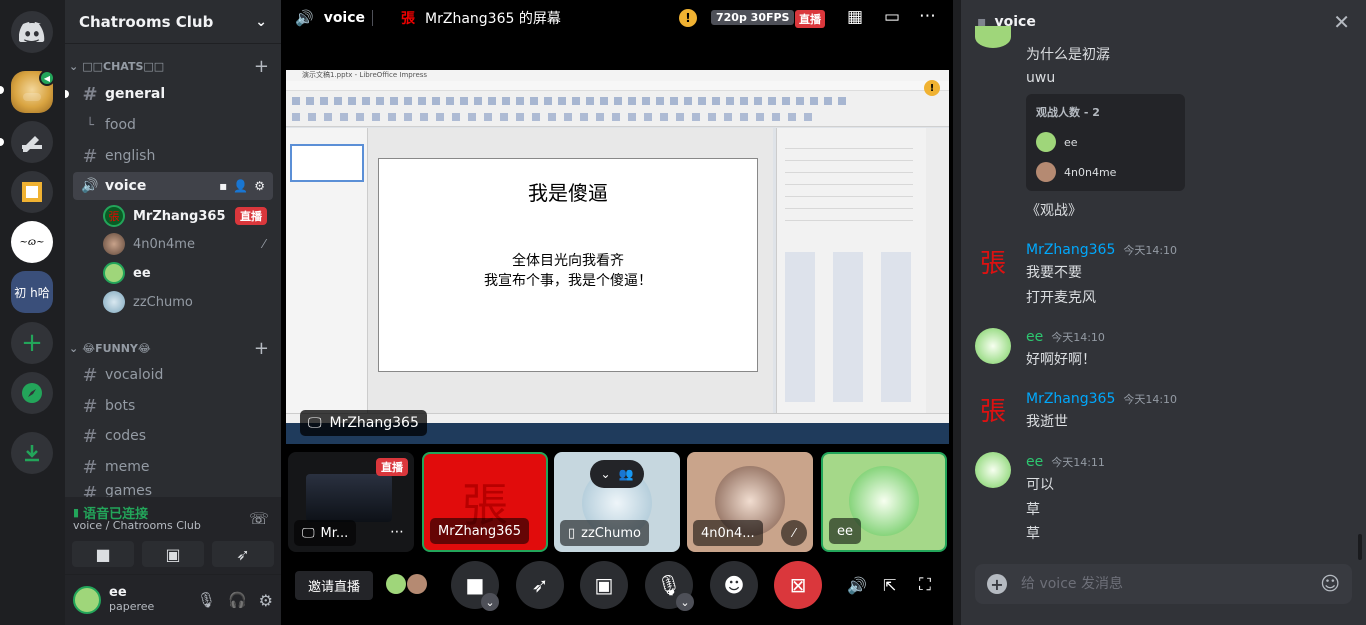  I want to click on tile-mrzhang: 張 MrZhang365, so click(485, 502).